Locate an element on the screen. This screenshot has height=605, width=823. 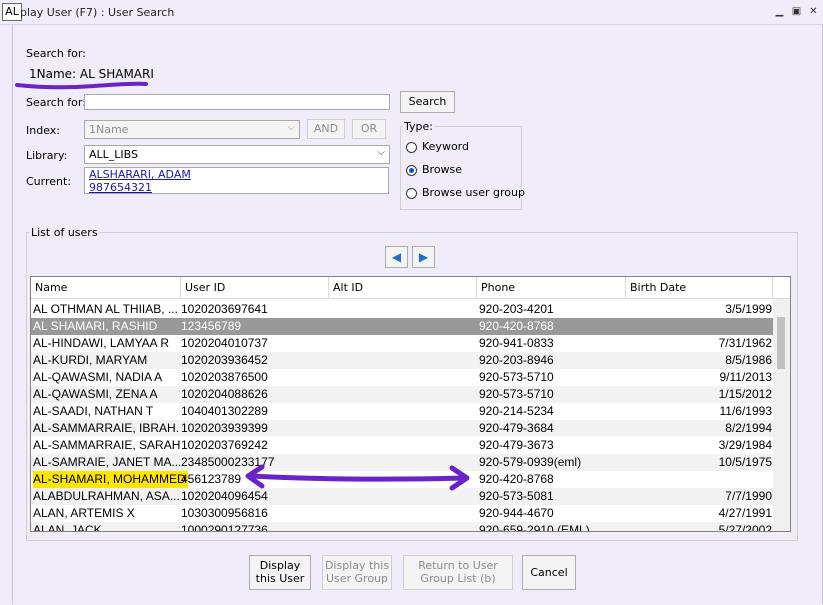
search-button: Search is located at coordinates (427, 102).